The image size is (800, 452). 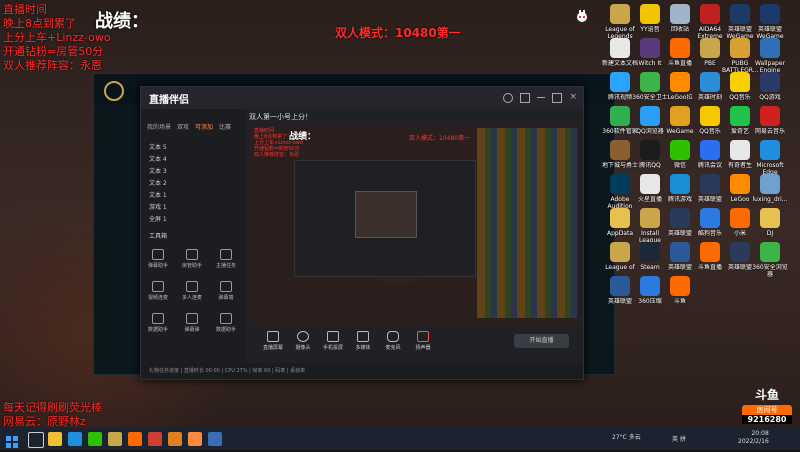 What do you see at coordinates (303, 341) in the screenshot?
I see `camera-button: 摄像头` at bounding box center [303, 341].